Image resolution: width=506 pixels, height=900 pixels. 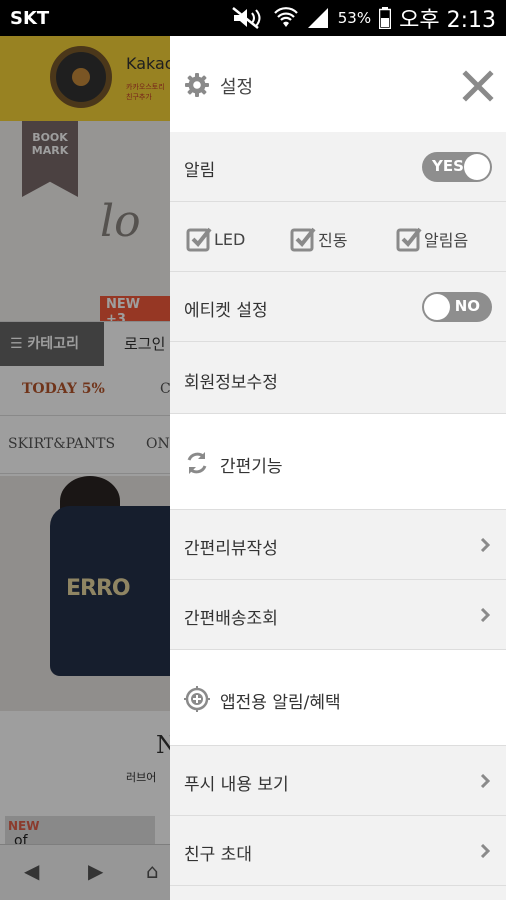 I want to click on notification-toggle: YES, so click(x=457, y=167).